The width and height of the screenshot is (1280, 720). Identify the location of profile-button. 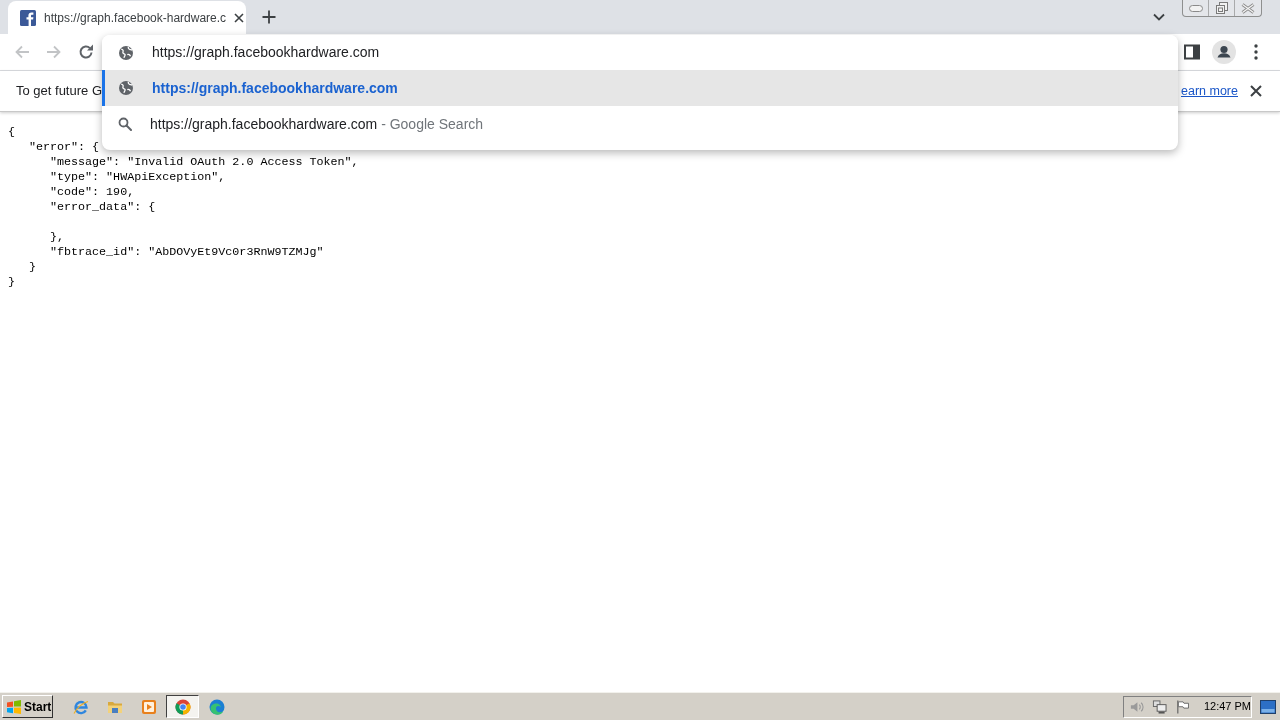
(1224, 52).